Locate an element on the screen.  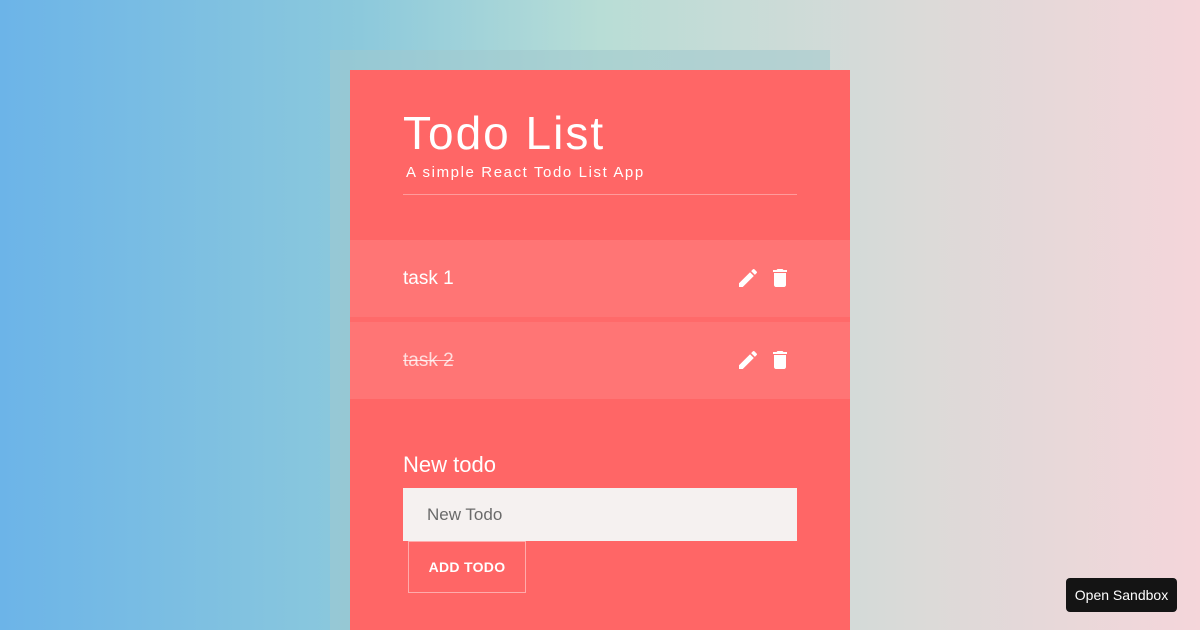
new-todo-label: New todo is located at coordinates (449, 464).